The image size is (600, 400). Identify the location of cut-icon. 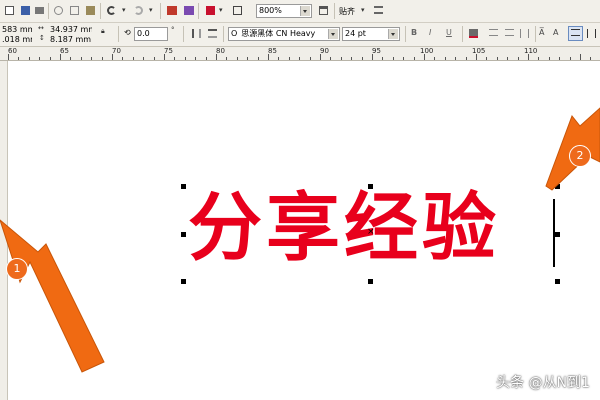
(58, 10).